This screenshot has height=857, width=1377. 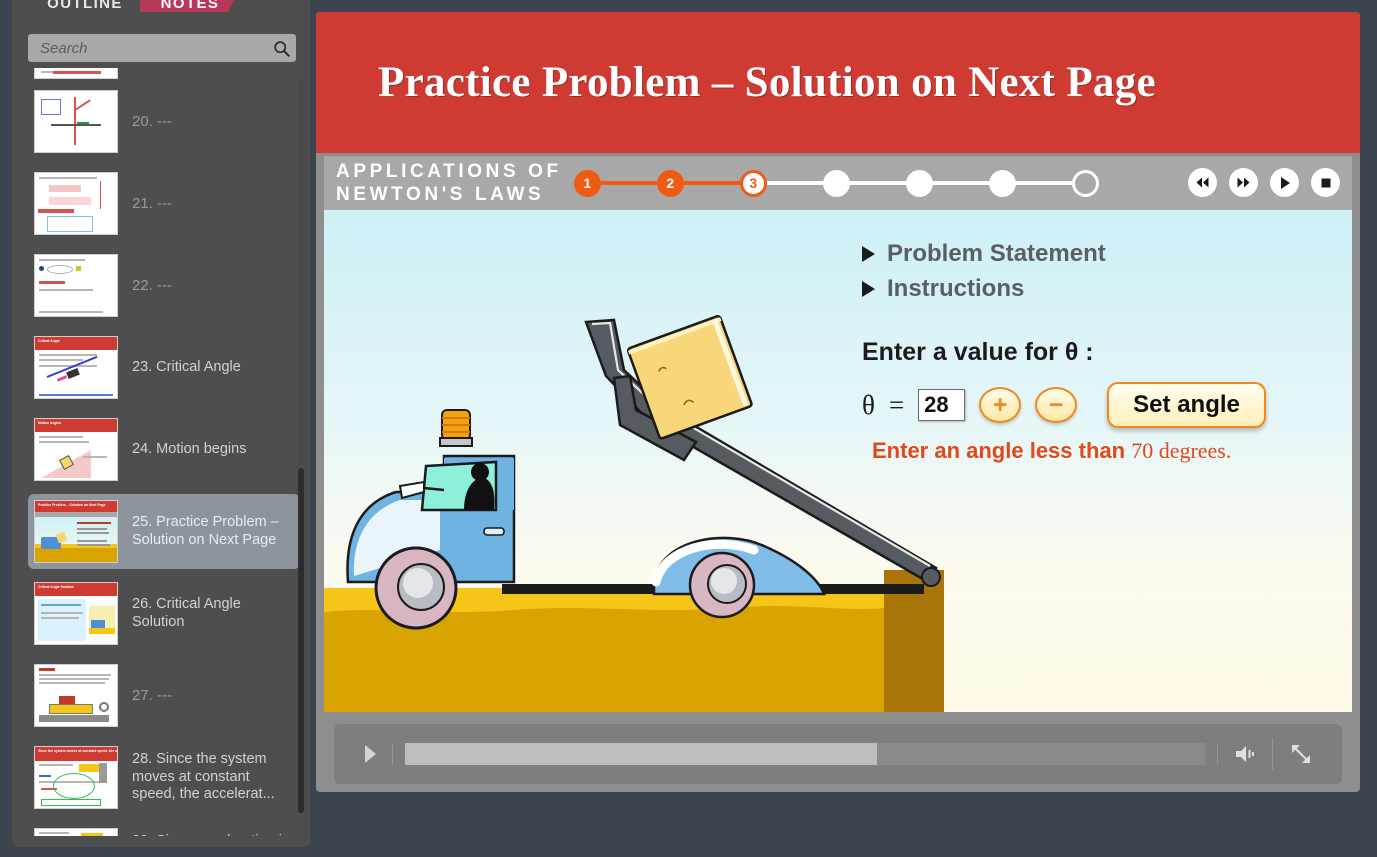 What do you see at coordinates (164, 695) in the screenshot?
I see `list-item: 27. ---` at bounding box center [164, 695].